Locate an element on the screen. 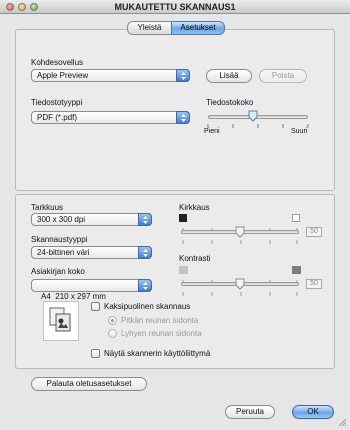 This screenshot has height=430, width=350. show-scanner-ui-checkbox is located at coordinates (95, 353).